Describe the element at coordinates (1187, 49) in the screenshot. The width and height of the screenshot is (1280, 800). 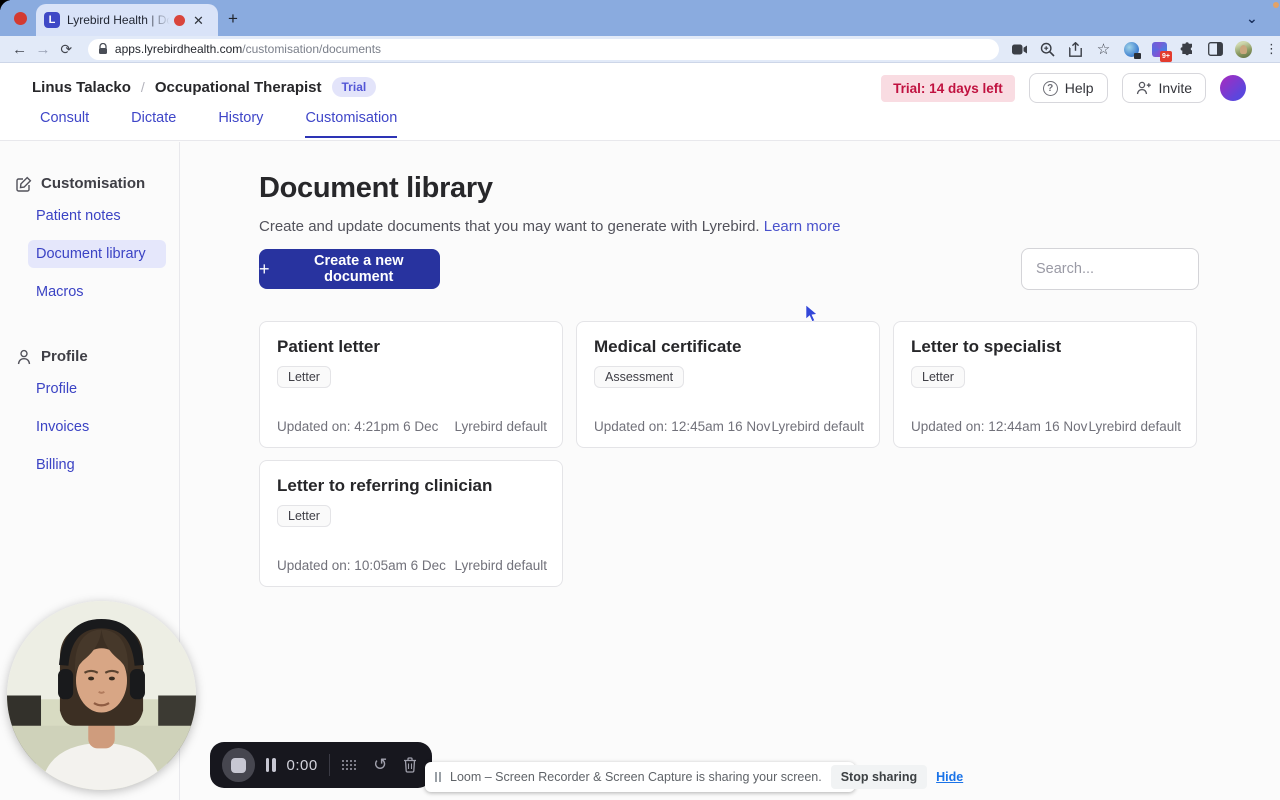
I see `extensions-puzzle-icon` at that location.